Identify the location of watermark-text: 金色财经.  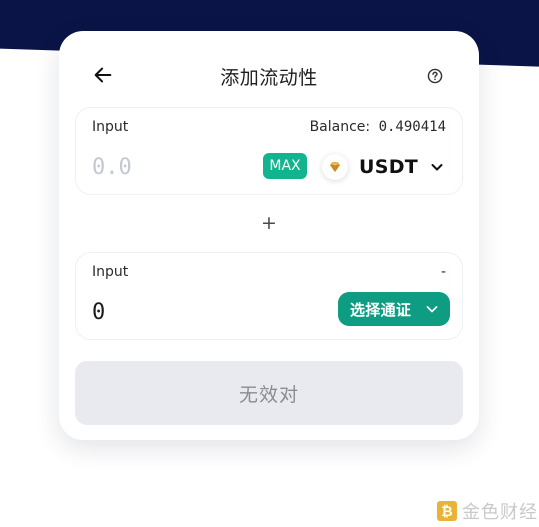
(500, 512).